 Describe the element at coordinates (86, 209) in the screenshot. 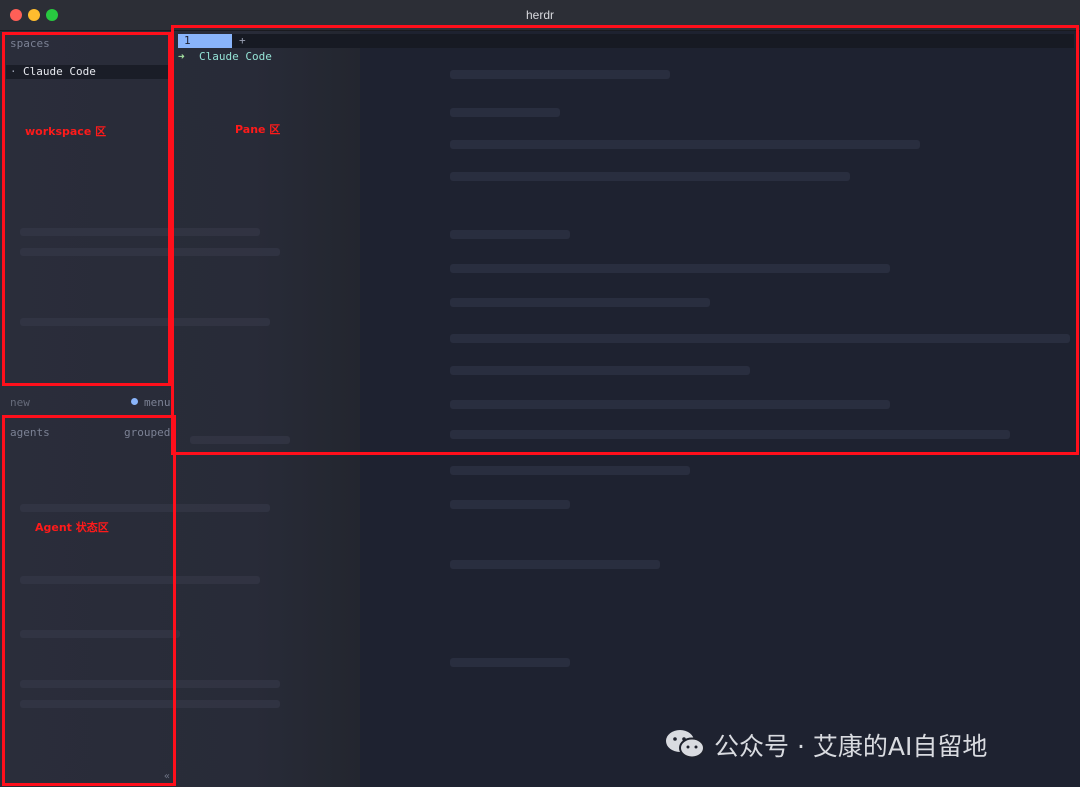

I see `workspace-annotation-box` at that location.